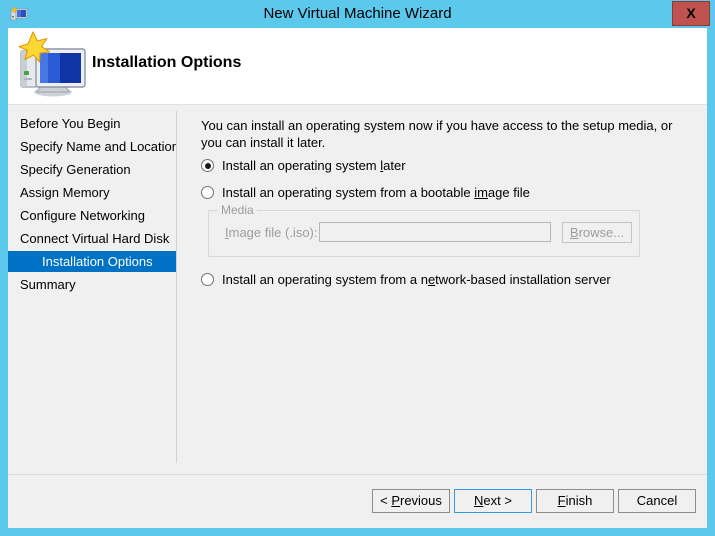 The image size is (715, 536). What do you see at coordinates (92, 215) in the screenshot?
I see `sidebar-item-configure-networking: Configure Networking` at bounding box center [92, 215].